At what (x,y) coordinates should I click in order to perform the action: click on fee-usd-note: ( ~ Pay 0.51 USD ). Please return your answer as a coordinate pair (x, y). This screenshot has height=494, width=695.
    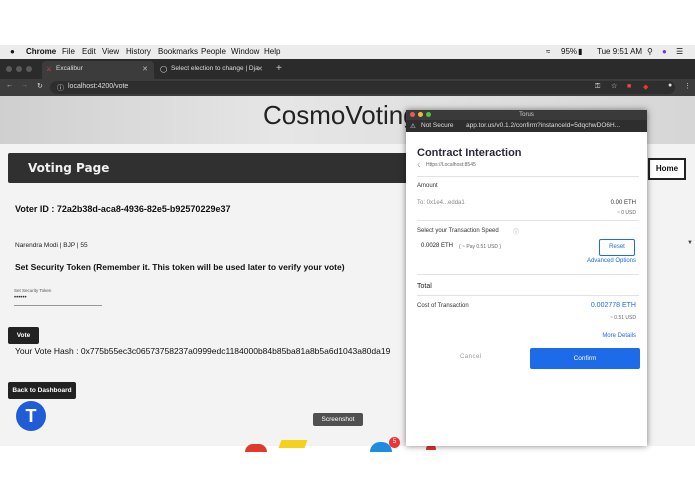
    Looking at the image, I should click on (480, 247).